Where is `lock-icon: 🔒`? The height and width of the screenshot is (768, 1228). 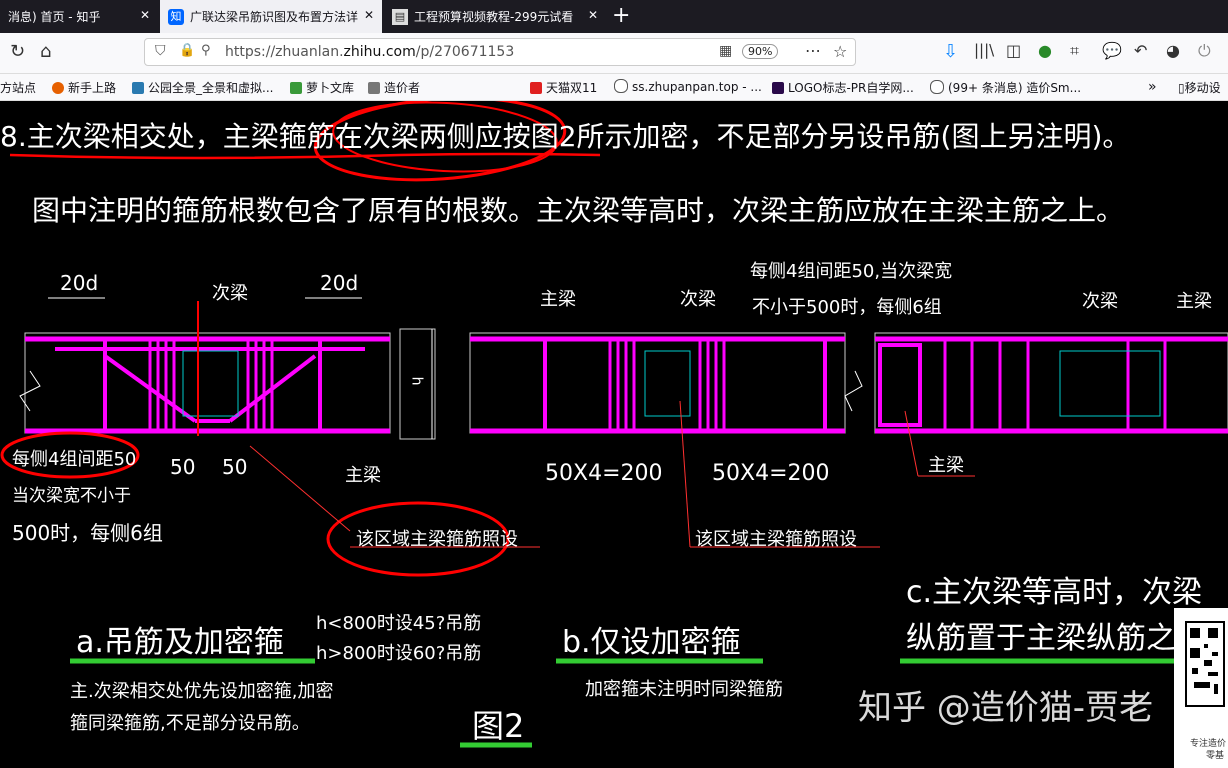
lock-icon: 🔒 is located at coordinates (187, 50).